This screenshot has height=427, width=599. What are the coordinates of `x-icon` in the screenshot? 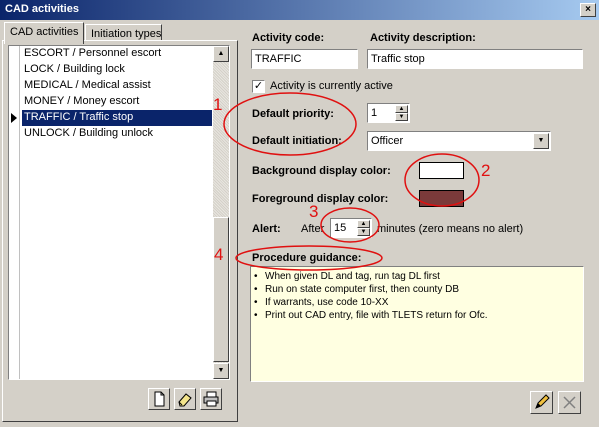 It's located at (569, 402).